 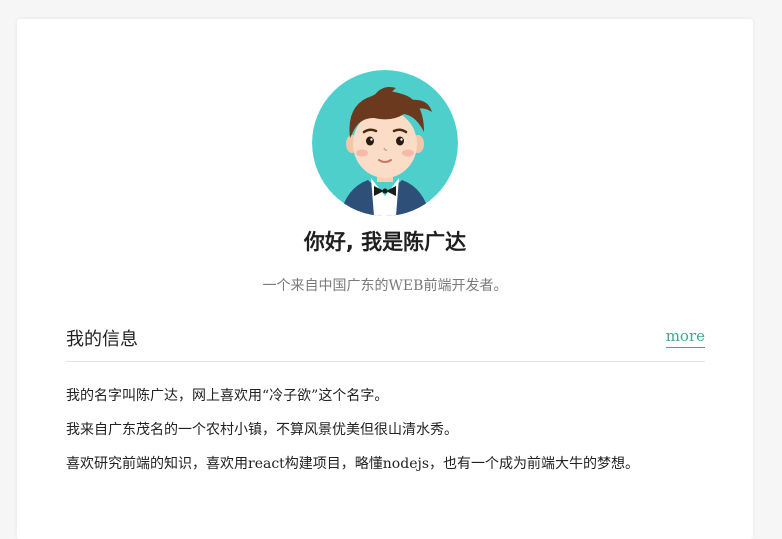 I want to click on cartoon-boy-avatar-icon, so click(x=385, y=143).